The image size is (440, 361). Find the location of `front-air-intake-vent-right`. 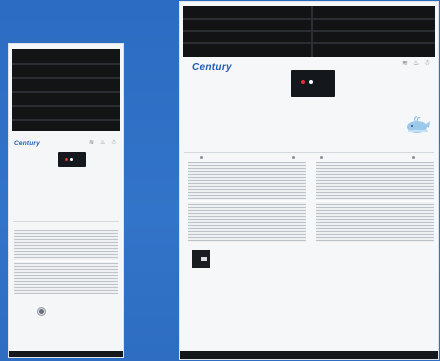

front-air-intake-vent-right is located at coordinates (375, 202).